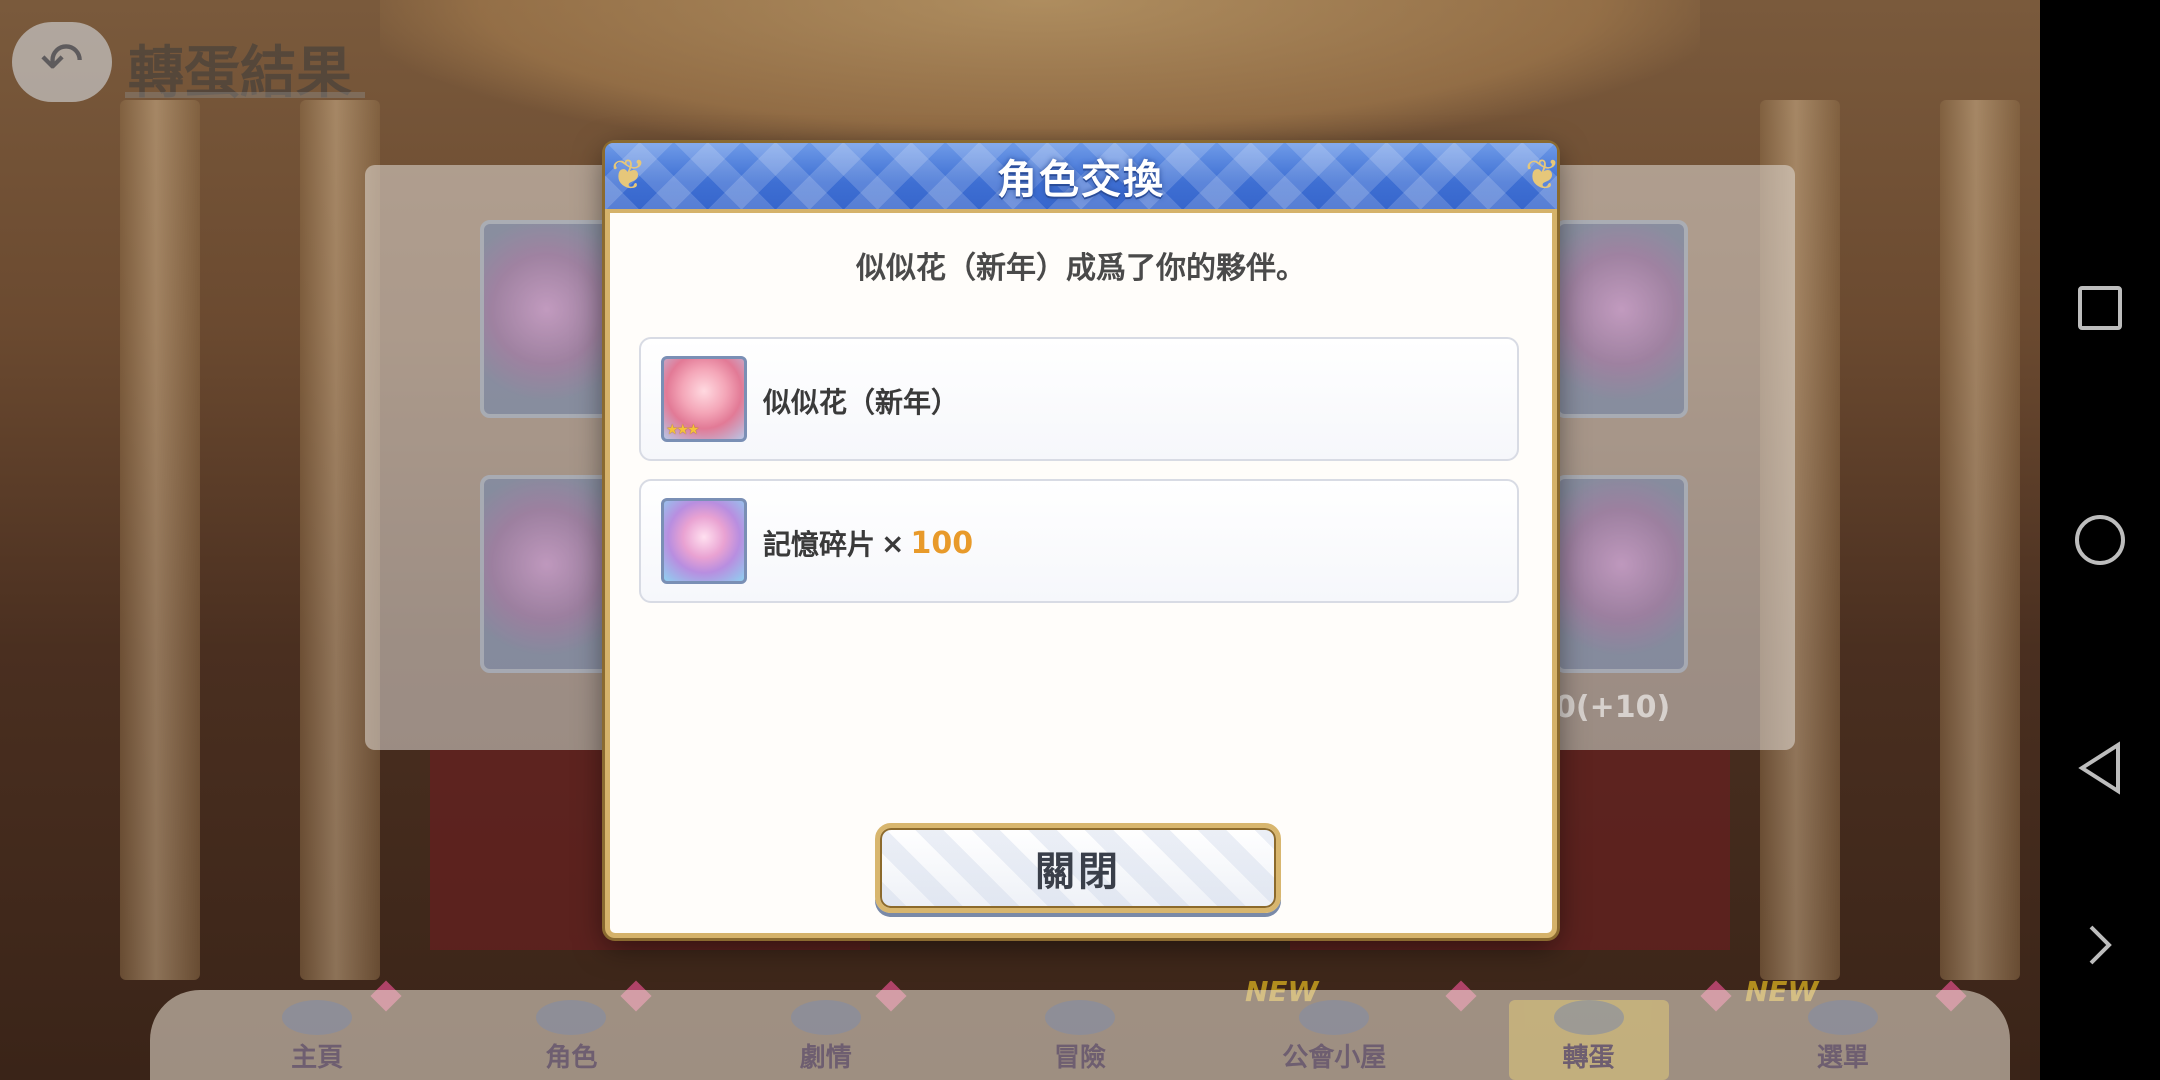  I want to click on menu-item-character: 角色, so click(571, 1040).